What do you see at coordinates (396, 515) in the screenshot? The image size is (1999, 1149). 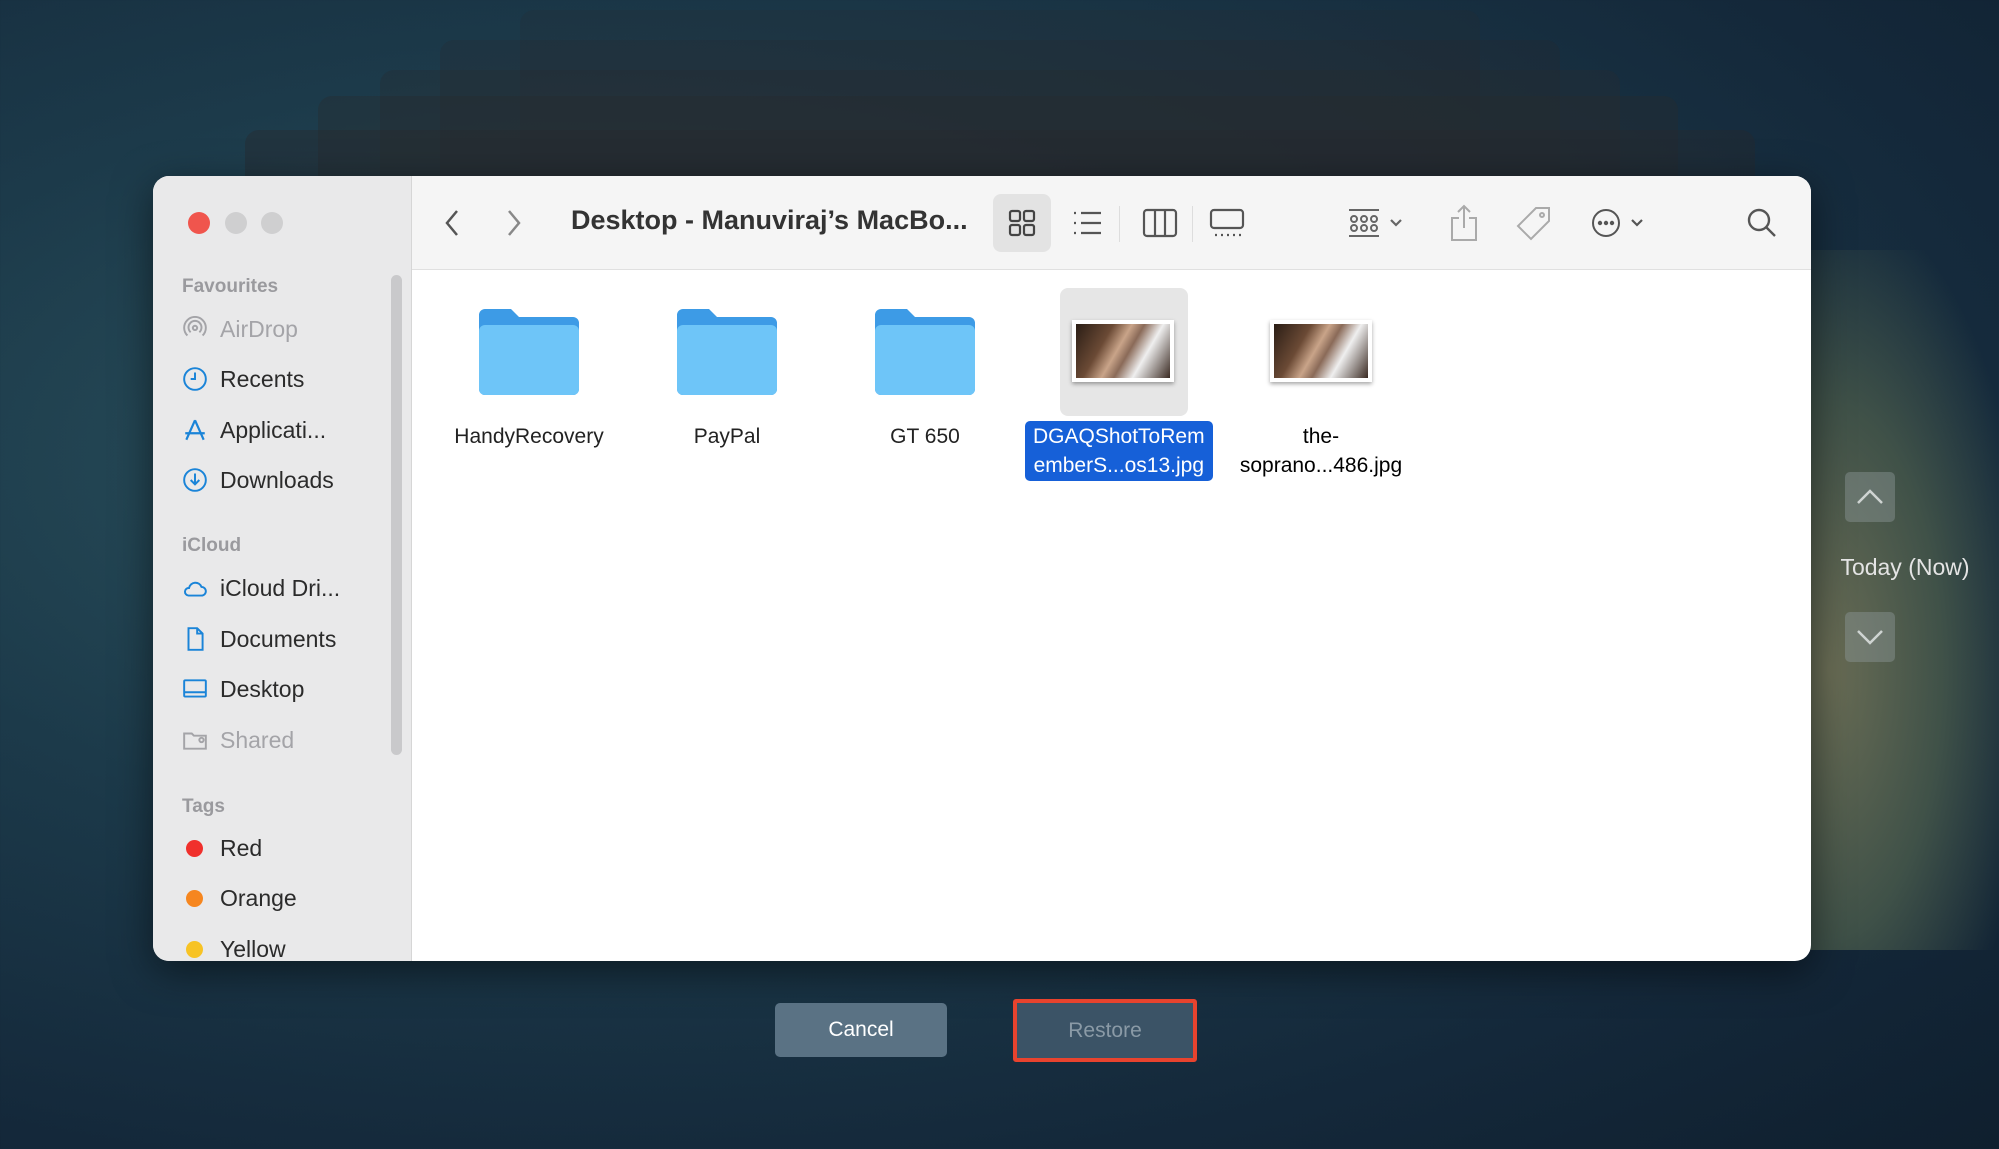 I see `sidebar-scrollbar` at bounding box center [396, 515].